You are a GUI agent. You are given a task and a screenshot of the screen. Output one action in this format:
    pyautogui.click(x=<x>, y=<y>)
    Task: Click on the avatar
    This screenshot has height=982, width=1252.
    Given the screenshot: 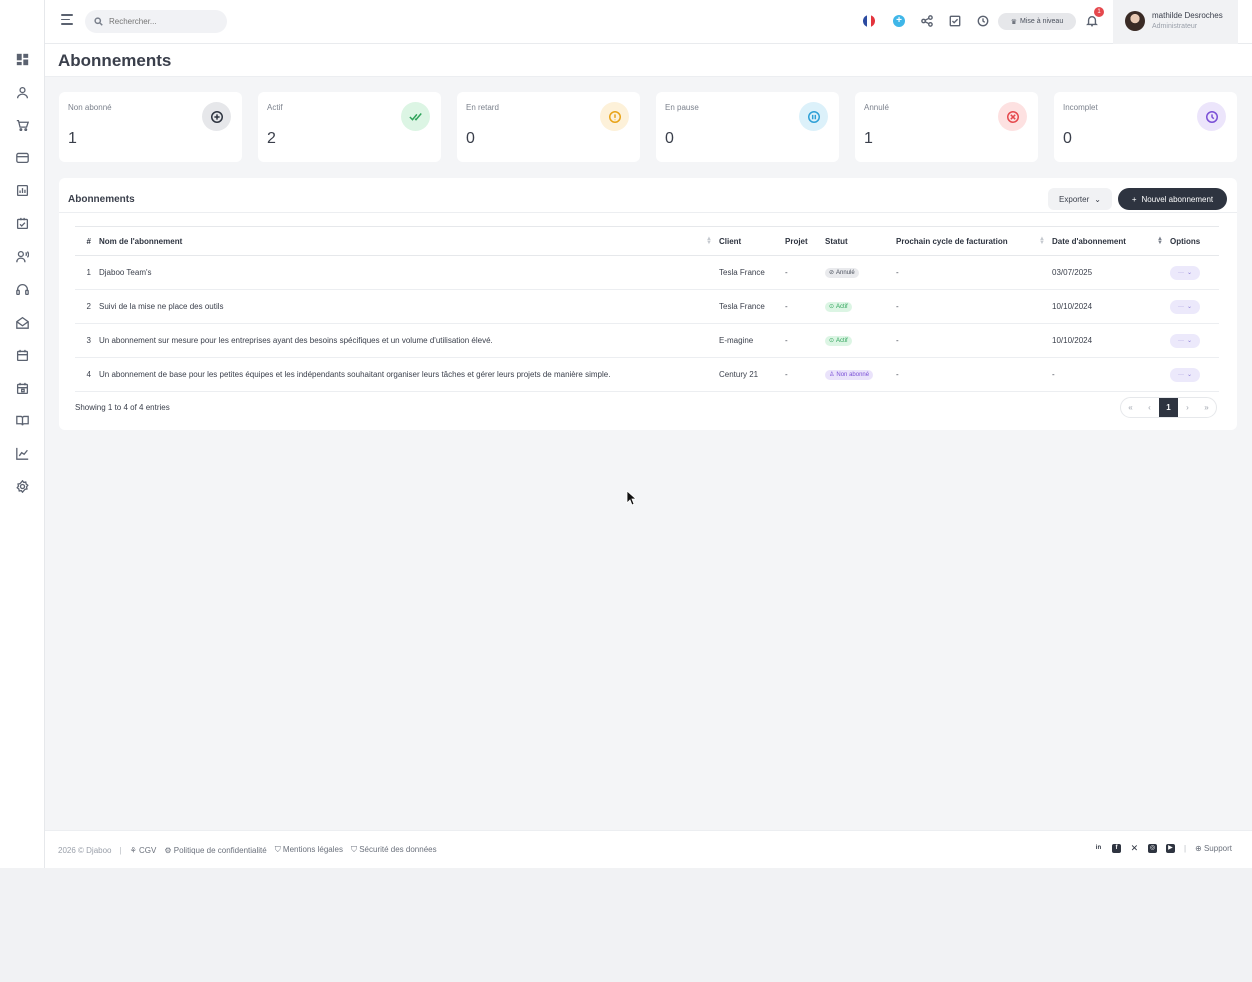 What is the action you would take?
    pyautogui.click(x=1135, y=21)
    